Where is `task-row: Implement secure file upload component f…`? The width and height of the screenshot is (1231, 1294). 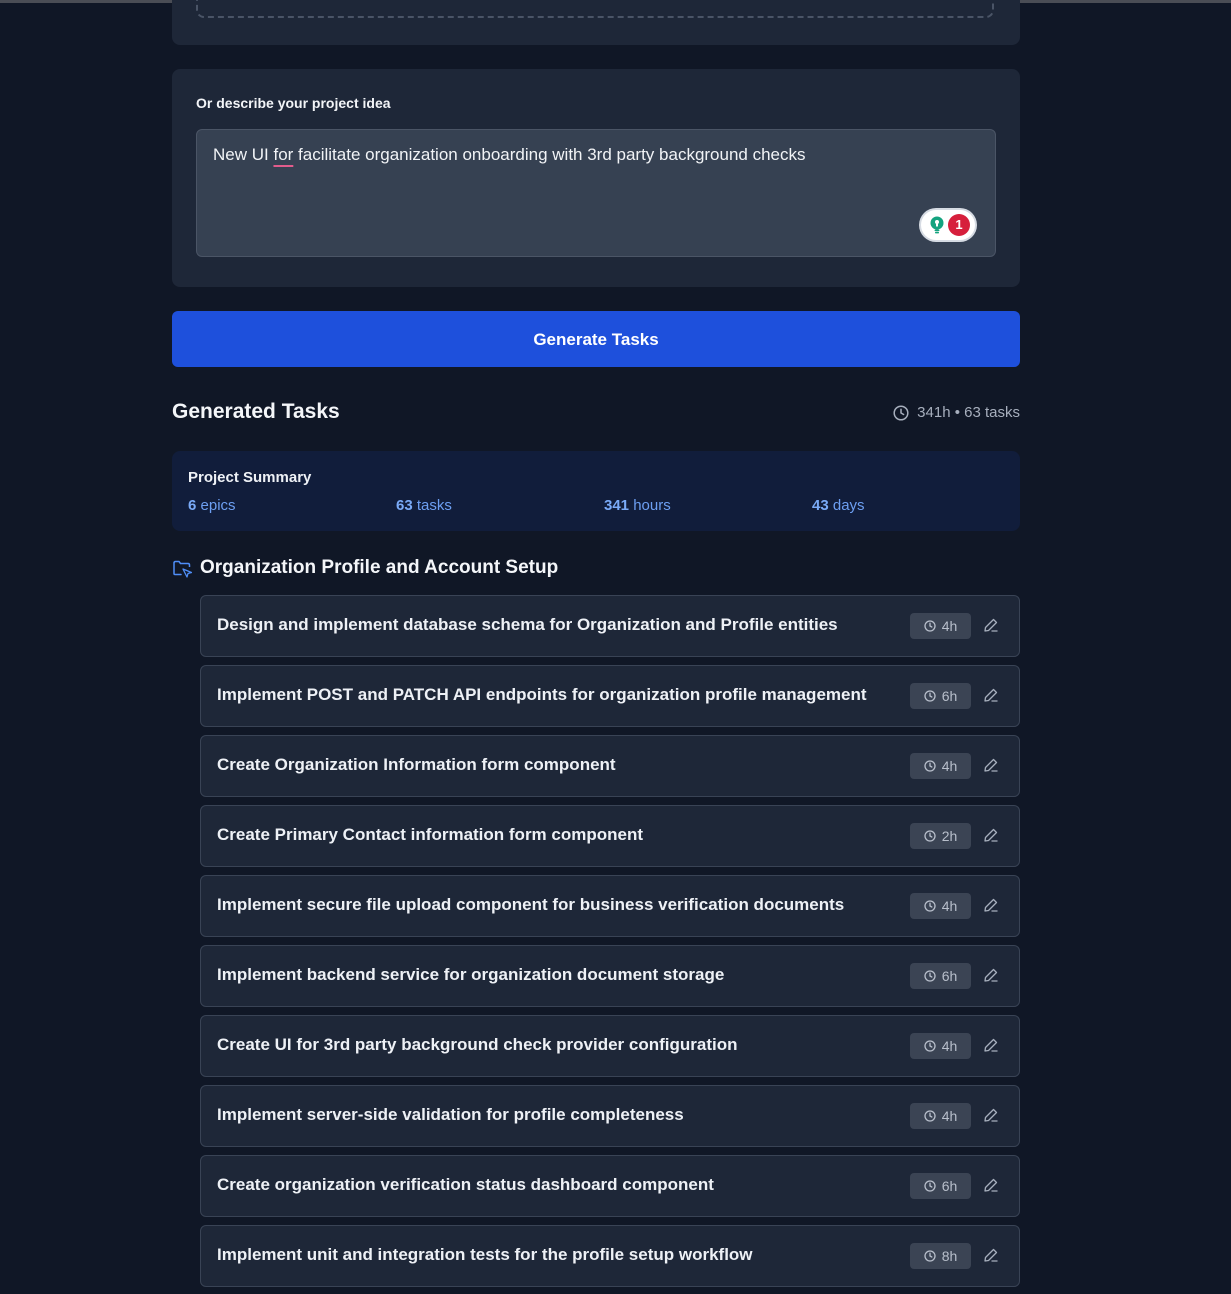
task-row: Implement secure file upload component f… is located at coordinates (610, 906).